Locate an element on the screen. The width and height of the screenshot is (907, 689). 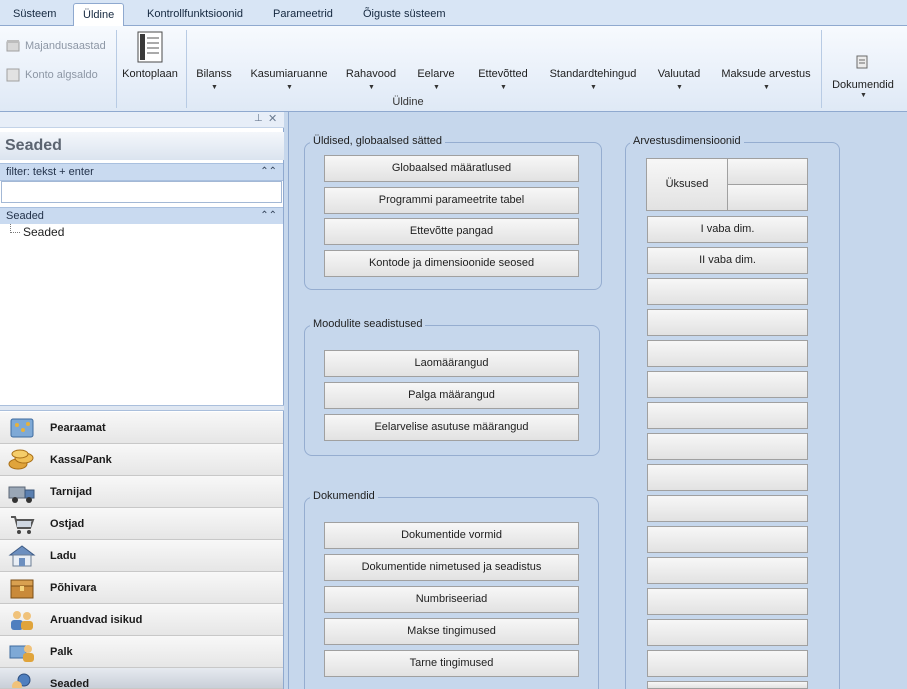
maksude-arvestus-button: Maksude arvestus is located at coordinates (766, 74).